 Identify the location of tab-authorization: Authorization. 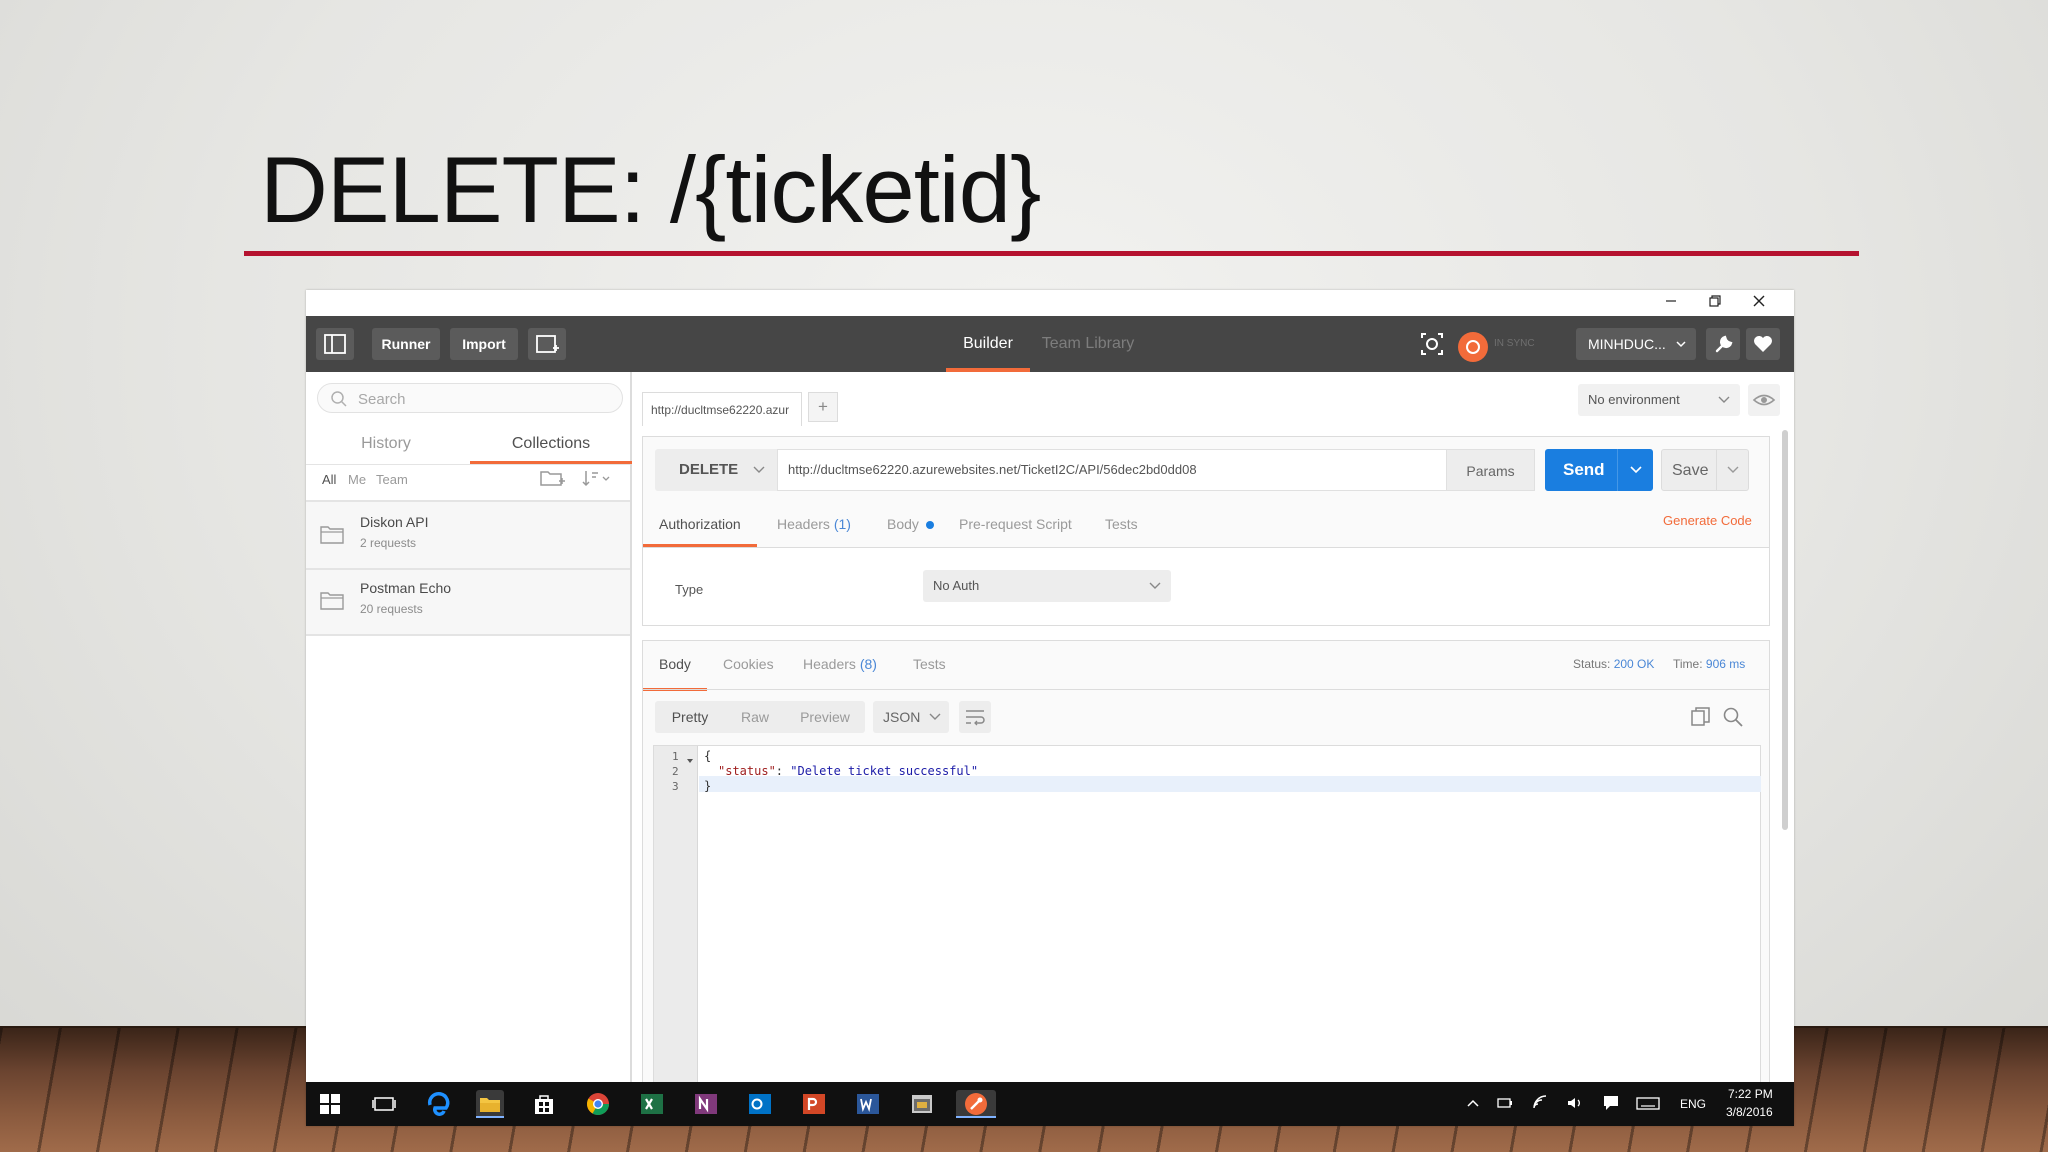
(700, 529).